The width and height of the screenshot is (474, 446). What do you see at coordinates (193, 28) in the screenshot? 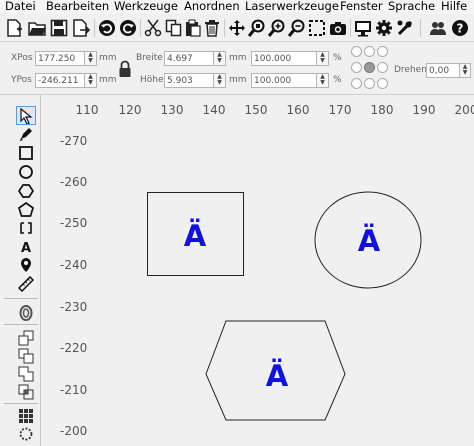
I see `paste-icon` at bounding box center [193, 28].